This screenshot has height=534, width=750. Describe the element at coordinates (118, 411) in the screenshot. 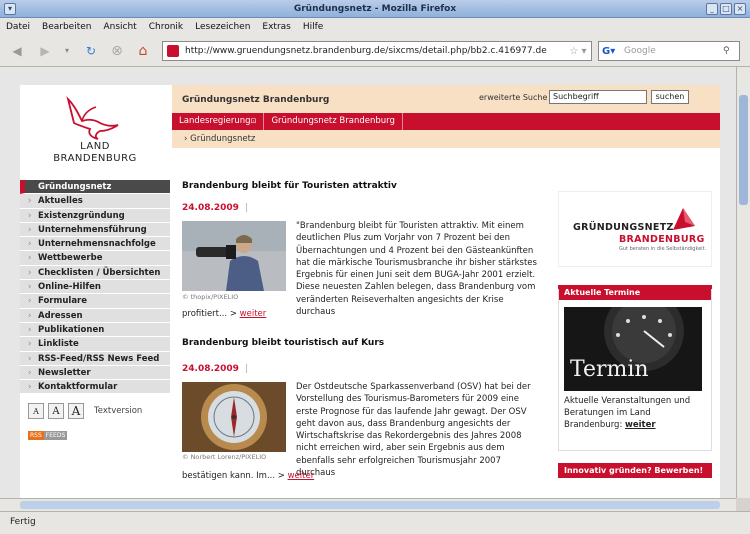

I see `textversion-link: Textversion` at that location.